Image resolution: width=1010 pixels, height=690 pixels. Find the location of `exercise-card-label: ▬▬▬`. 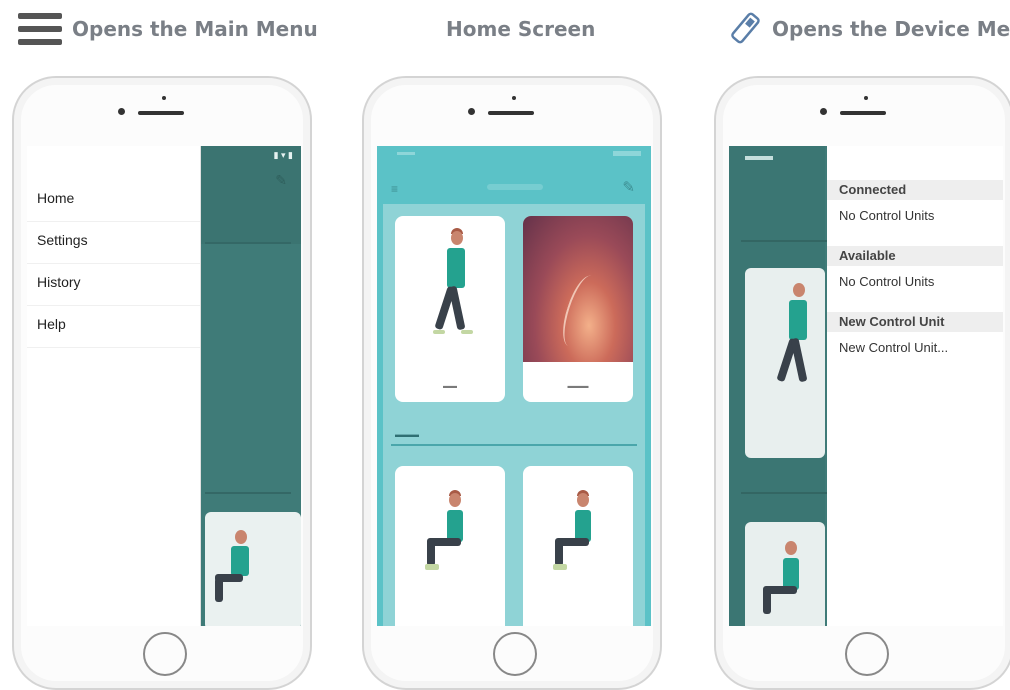

exercise-card-label: ▬▬▬ is located at coordinates (578, 386).